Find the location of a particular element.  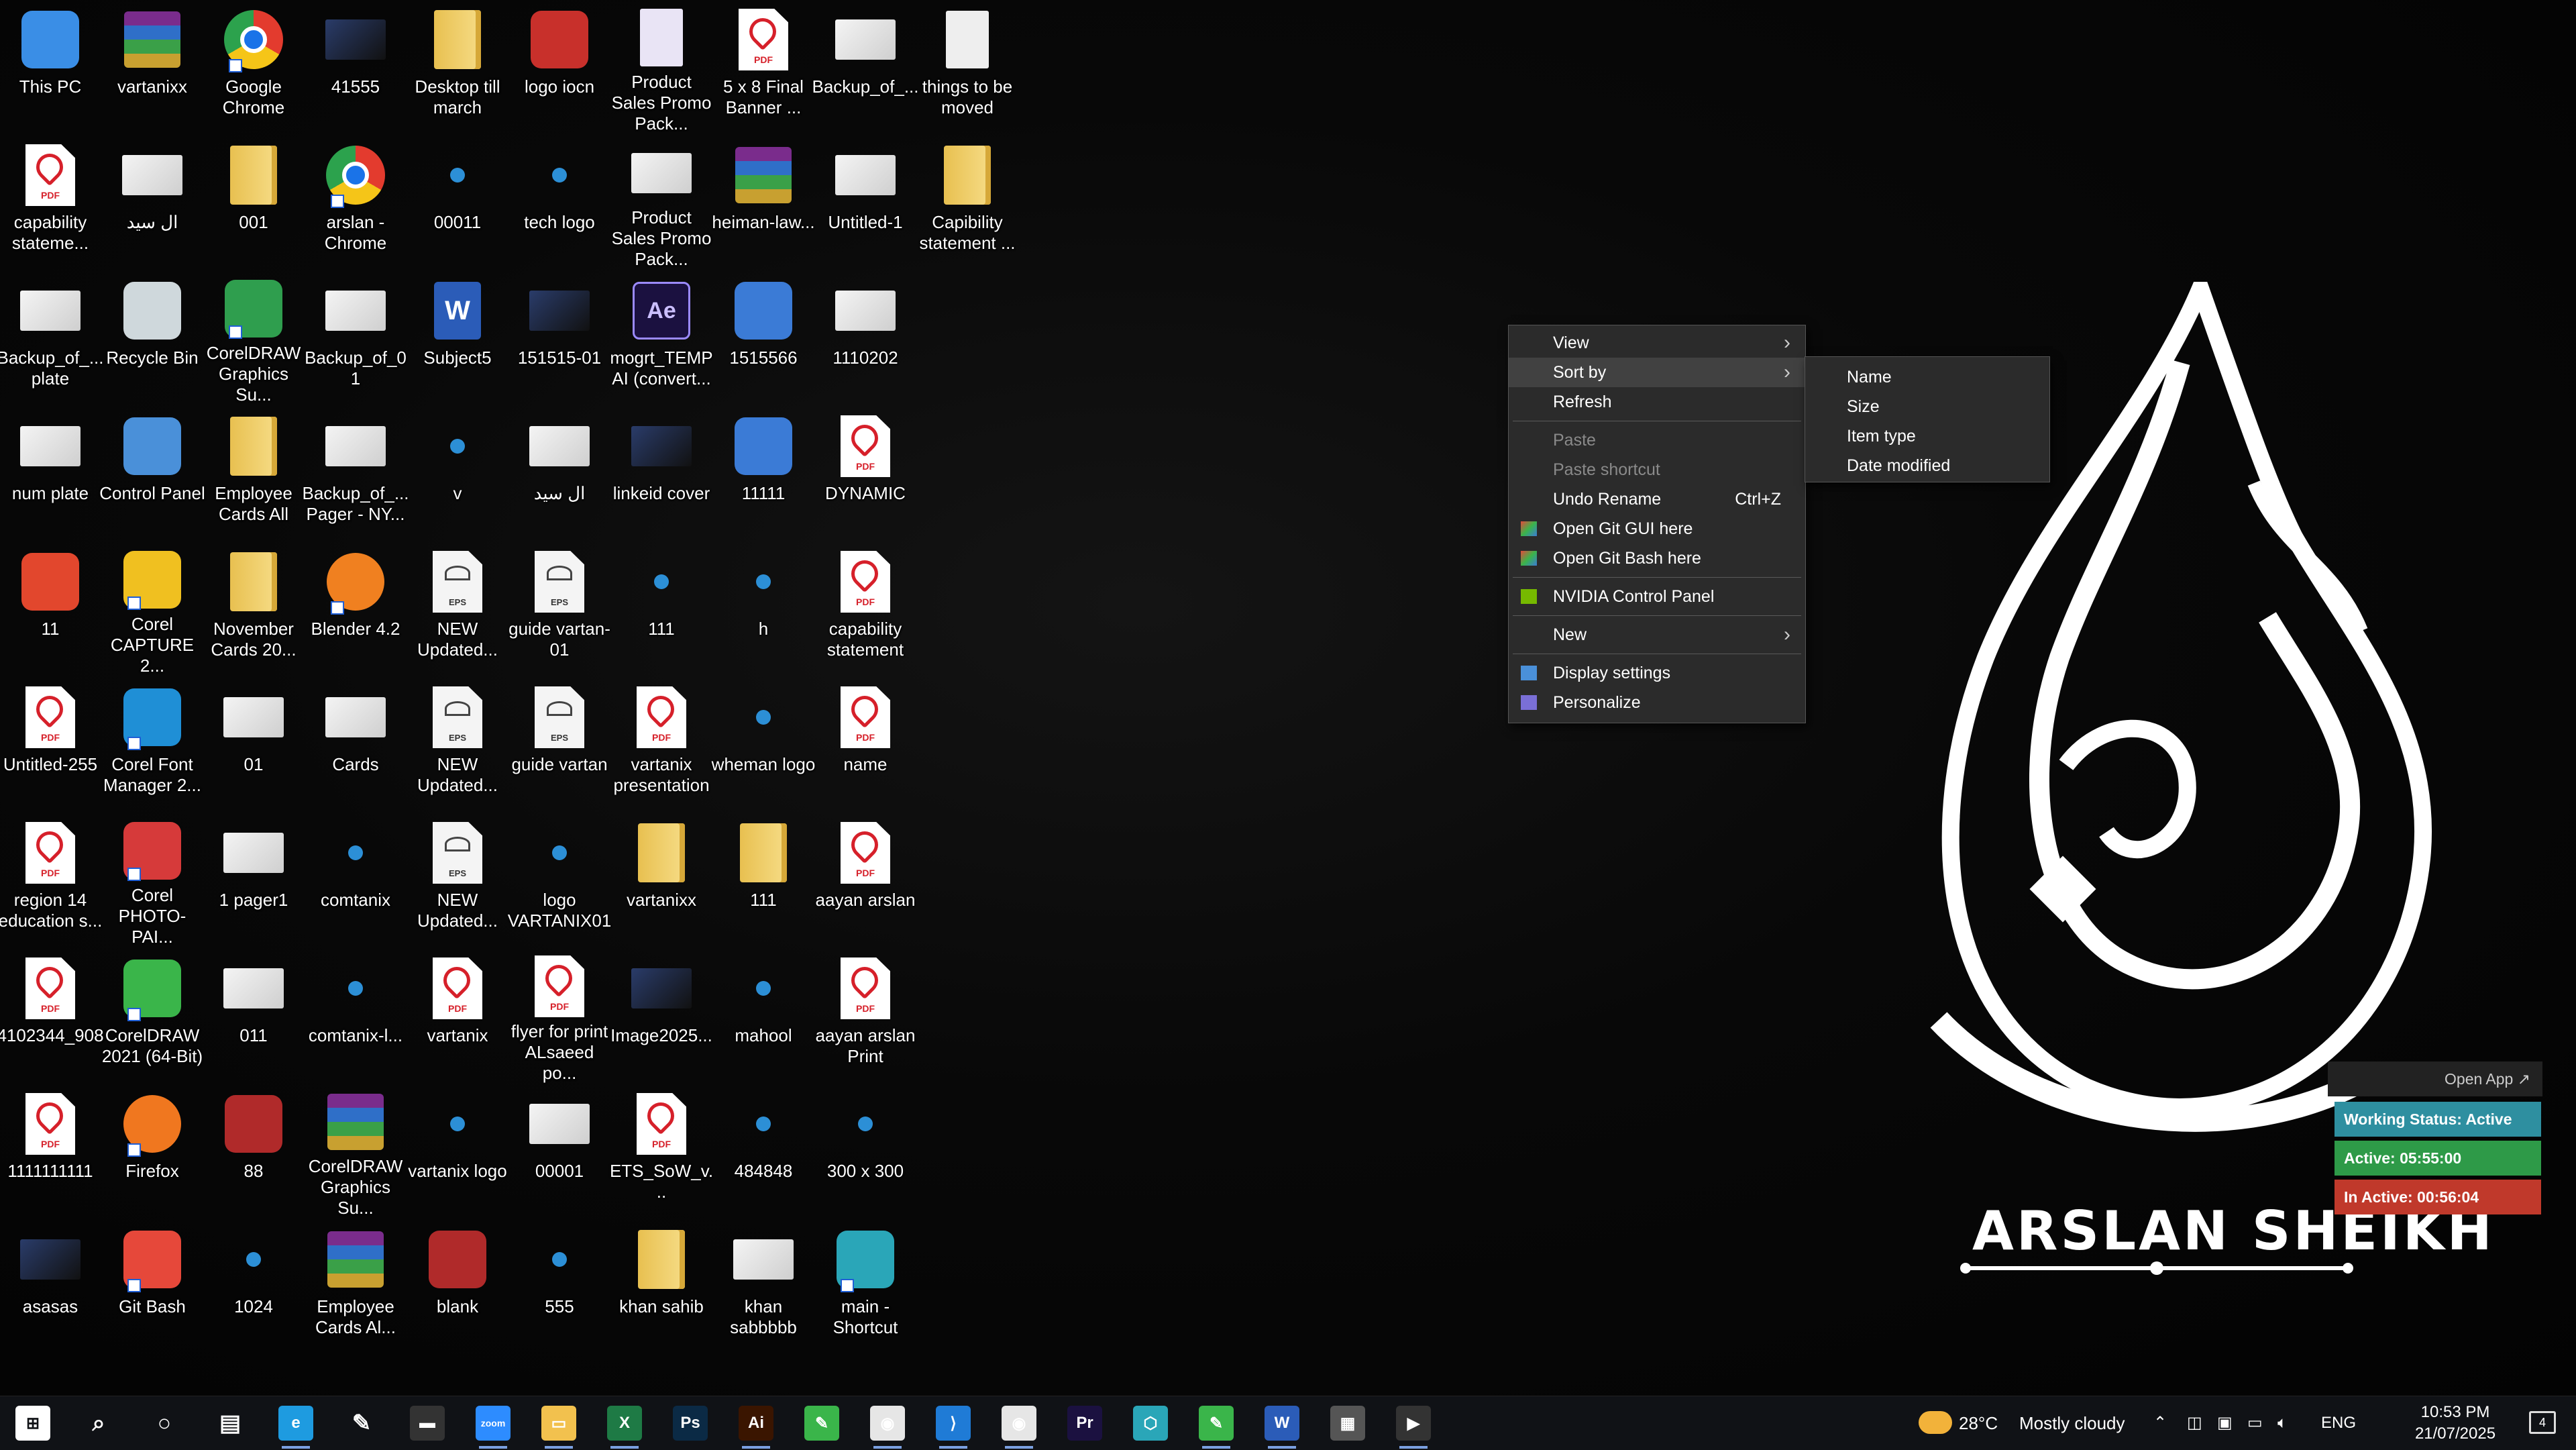

taskbar-chrome-icon: ◉ is located at coordinates (887, 1423).